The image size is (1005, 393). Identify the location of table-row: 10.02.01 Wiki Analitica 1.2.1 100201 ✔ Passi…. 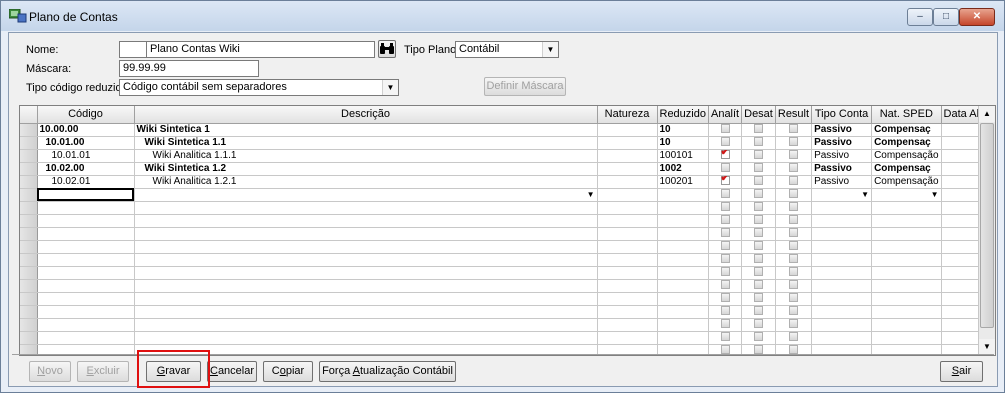
(504, 182).